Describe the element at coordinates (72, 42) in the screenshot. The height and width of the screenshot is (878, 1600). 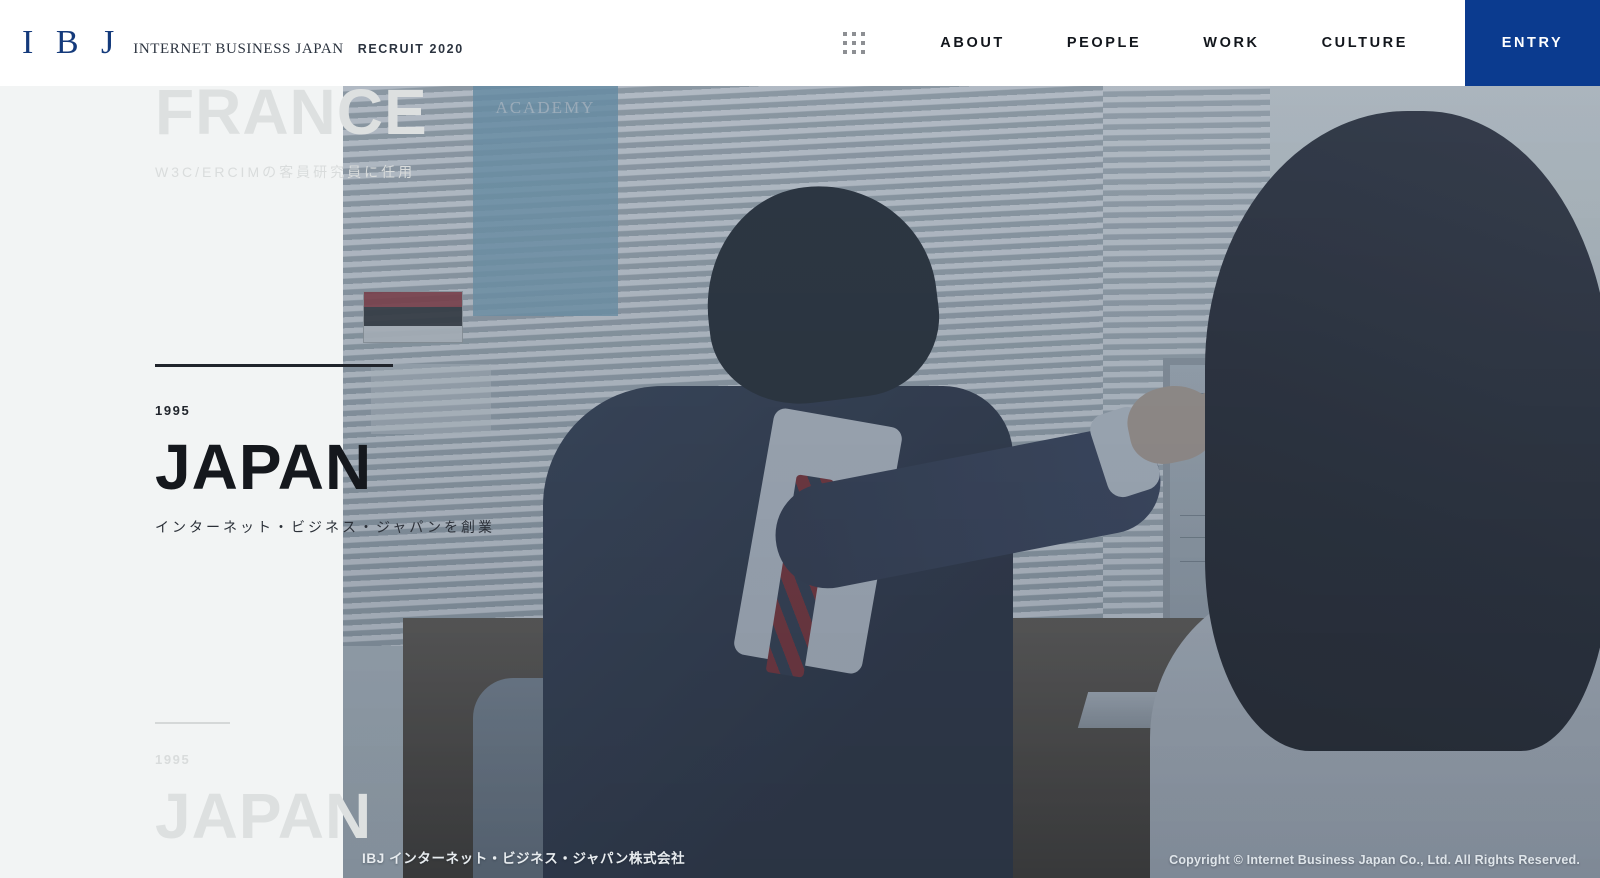
I see `brand-logo-mark: I B J` at that location.